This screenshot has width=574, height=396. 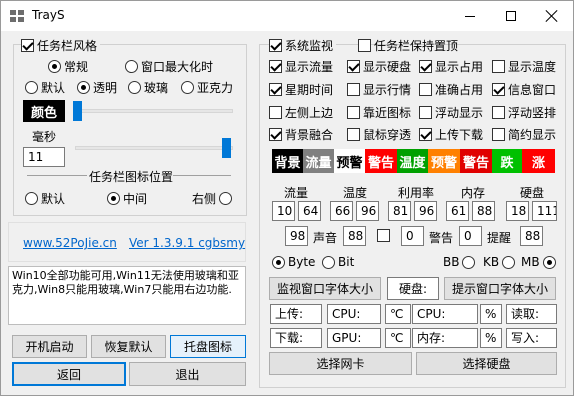 I want to click on memory-percent-field: %, so click(x=491, y=338).